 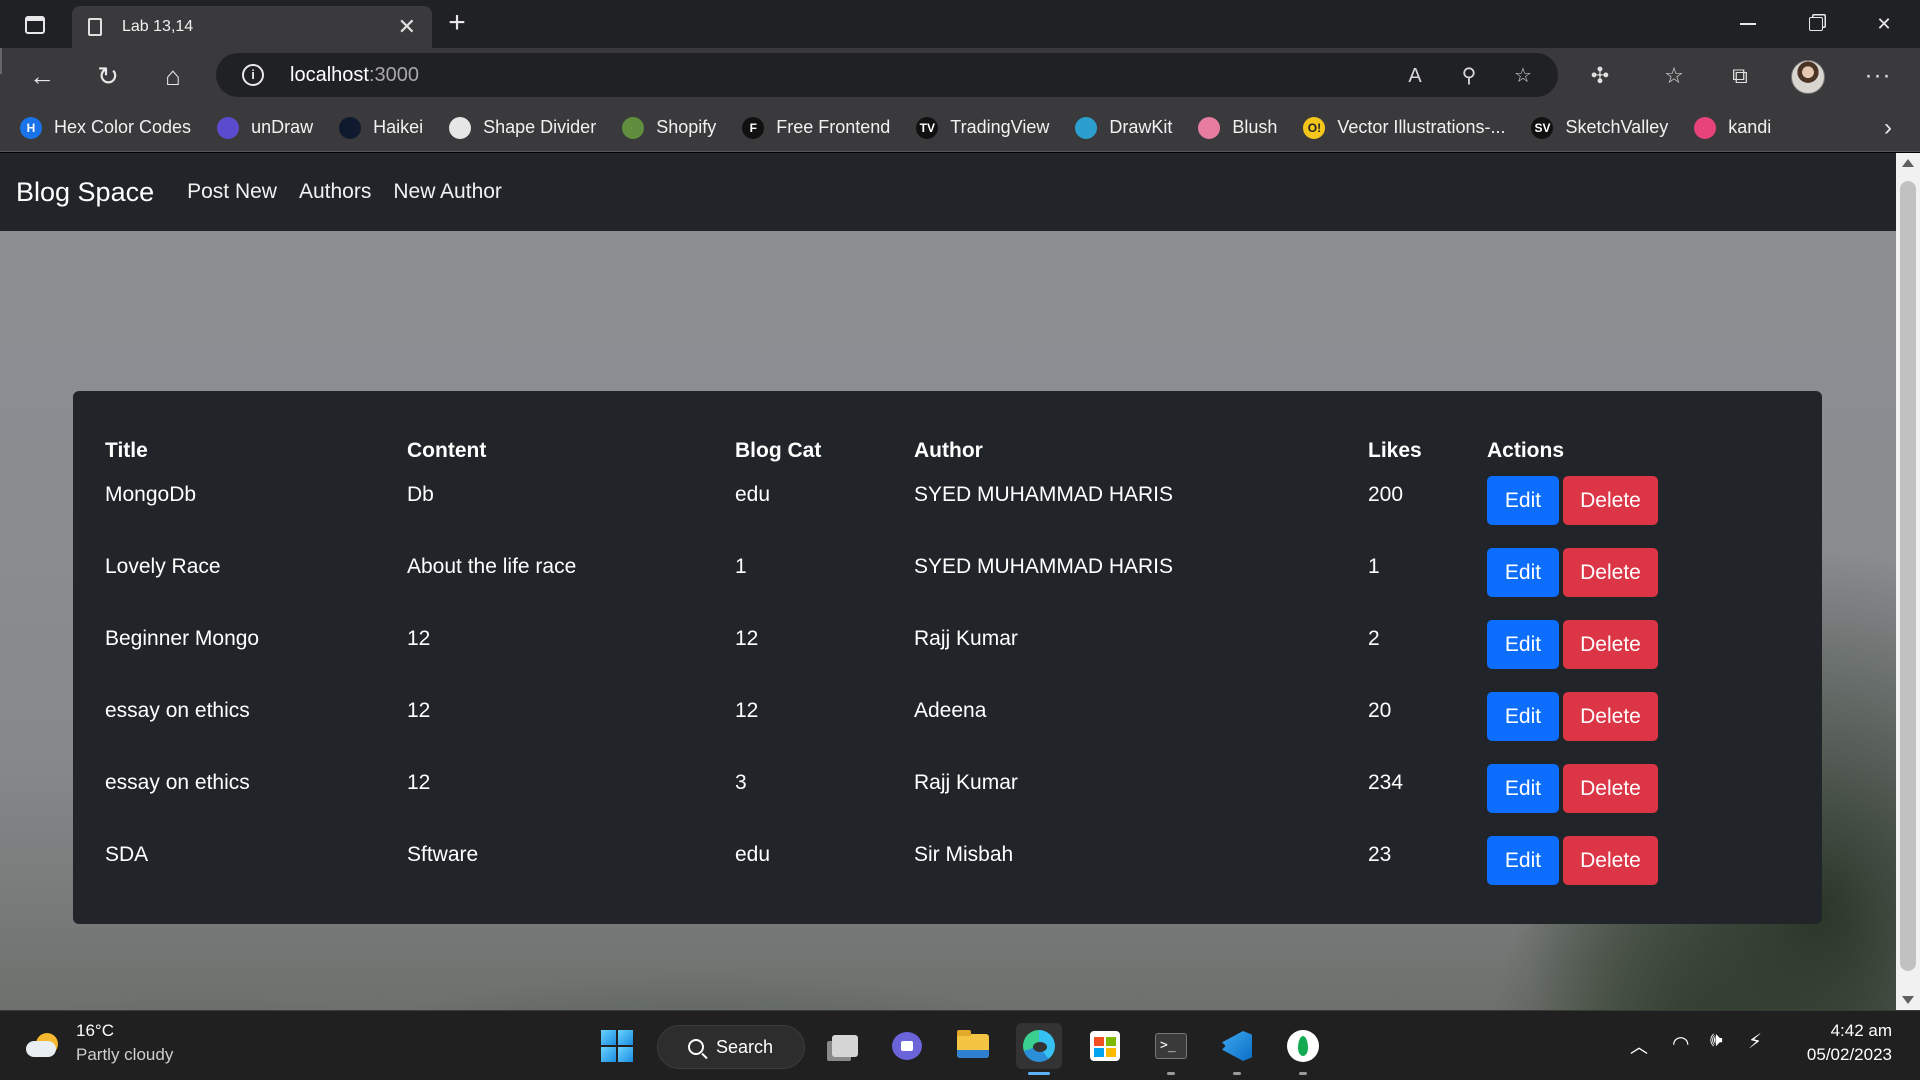 I want to click on nav-authors: Authors, so click(x=335, y=192).